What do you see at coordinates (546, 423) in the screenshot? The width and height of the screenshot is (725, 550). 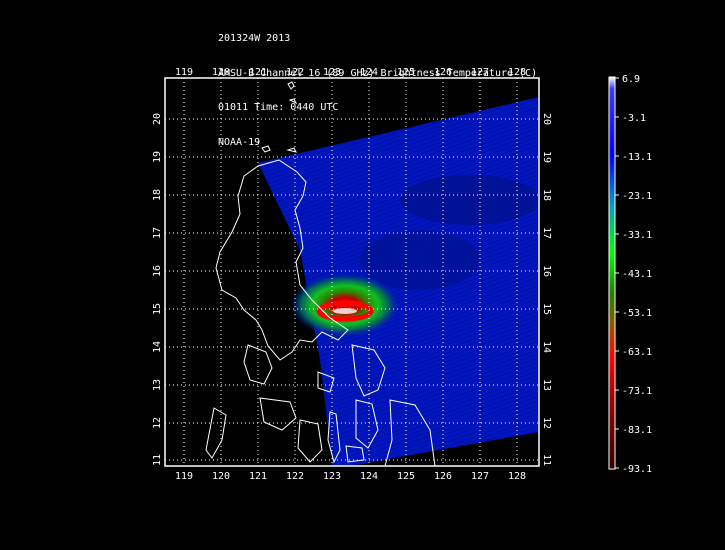 I see `right-lat-tick: 12` at bounding box center [546, 423].